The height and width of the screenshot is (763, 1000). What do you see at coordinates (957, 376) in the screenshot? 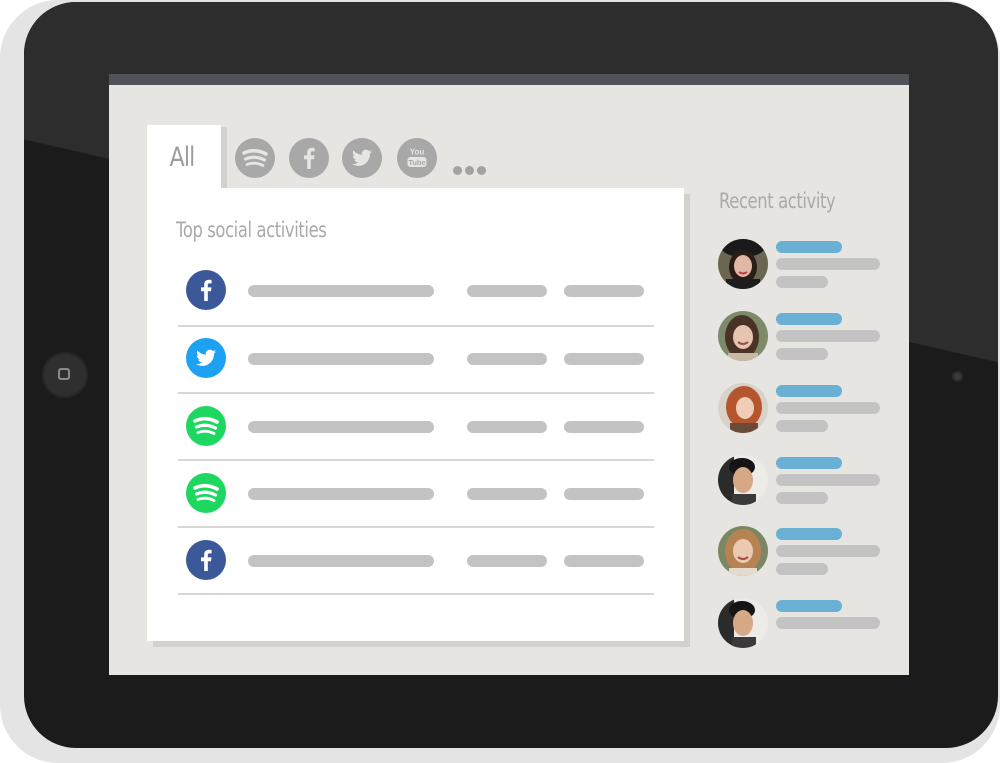
I see `camera-icon` at bounding box center [957, 376].